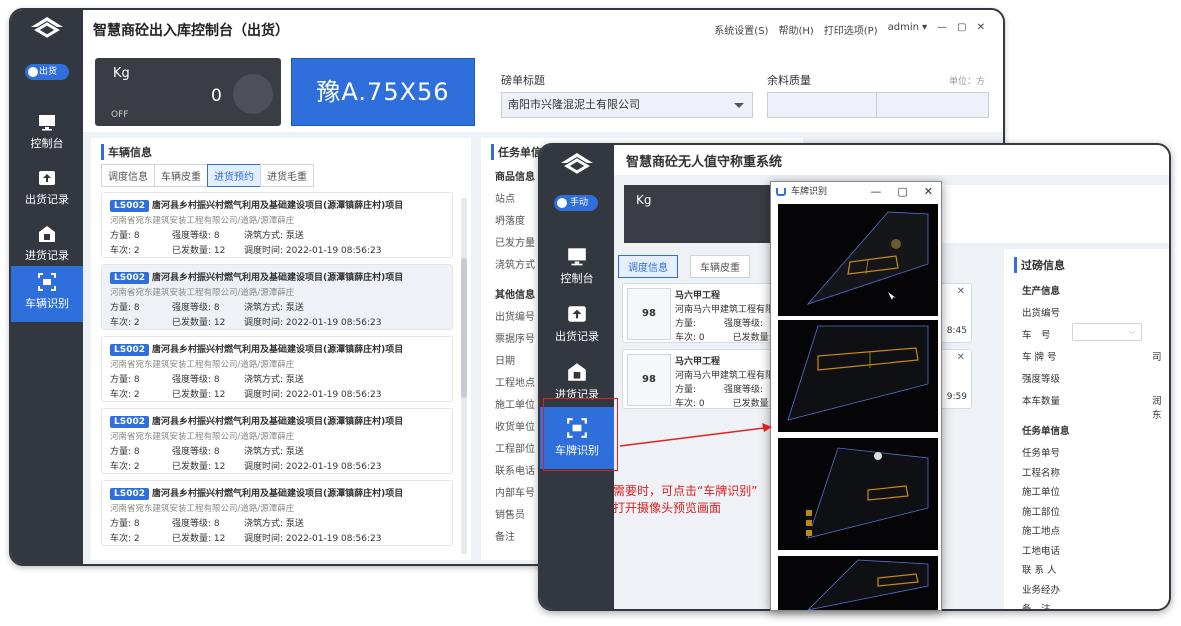  I want to click on bill-title-select: 南阳市兴隆混泥土有限公司, so click(627, 105).